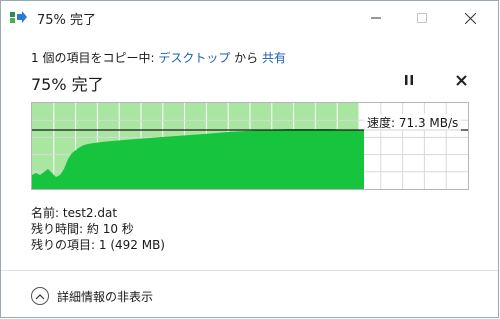  I want to click on copy-arrow-icon, so click(18, 17).